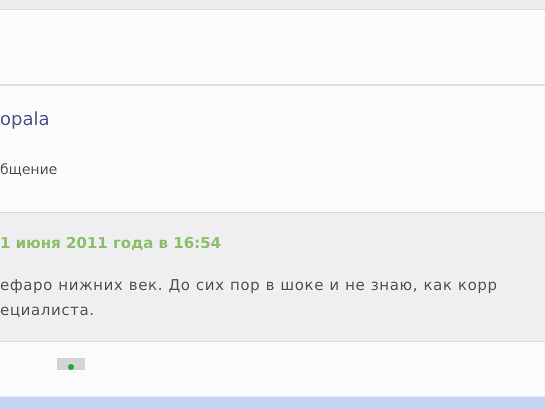 This screenshot has width=545, height=409. Describe the element at coordinates (29, 170) in the screenshot. I see `subtitle-text: бщение` at that location.